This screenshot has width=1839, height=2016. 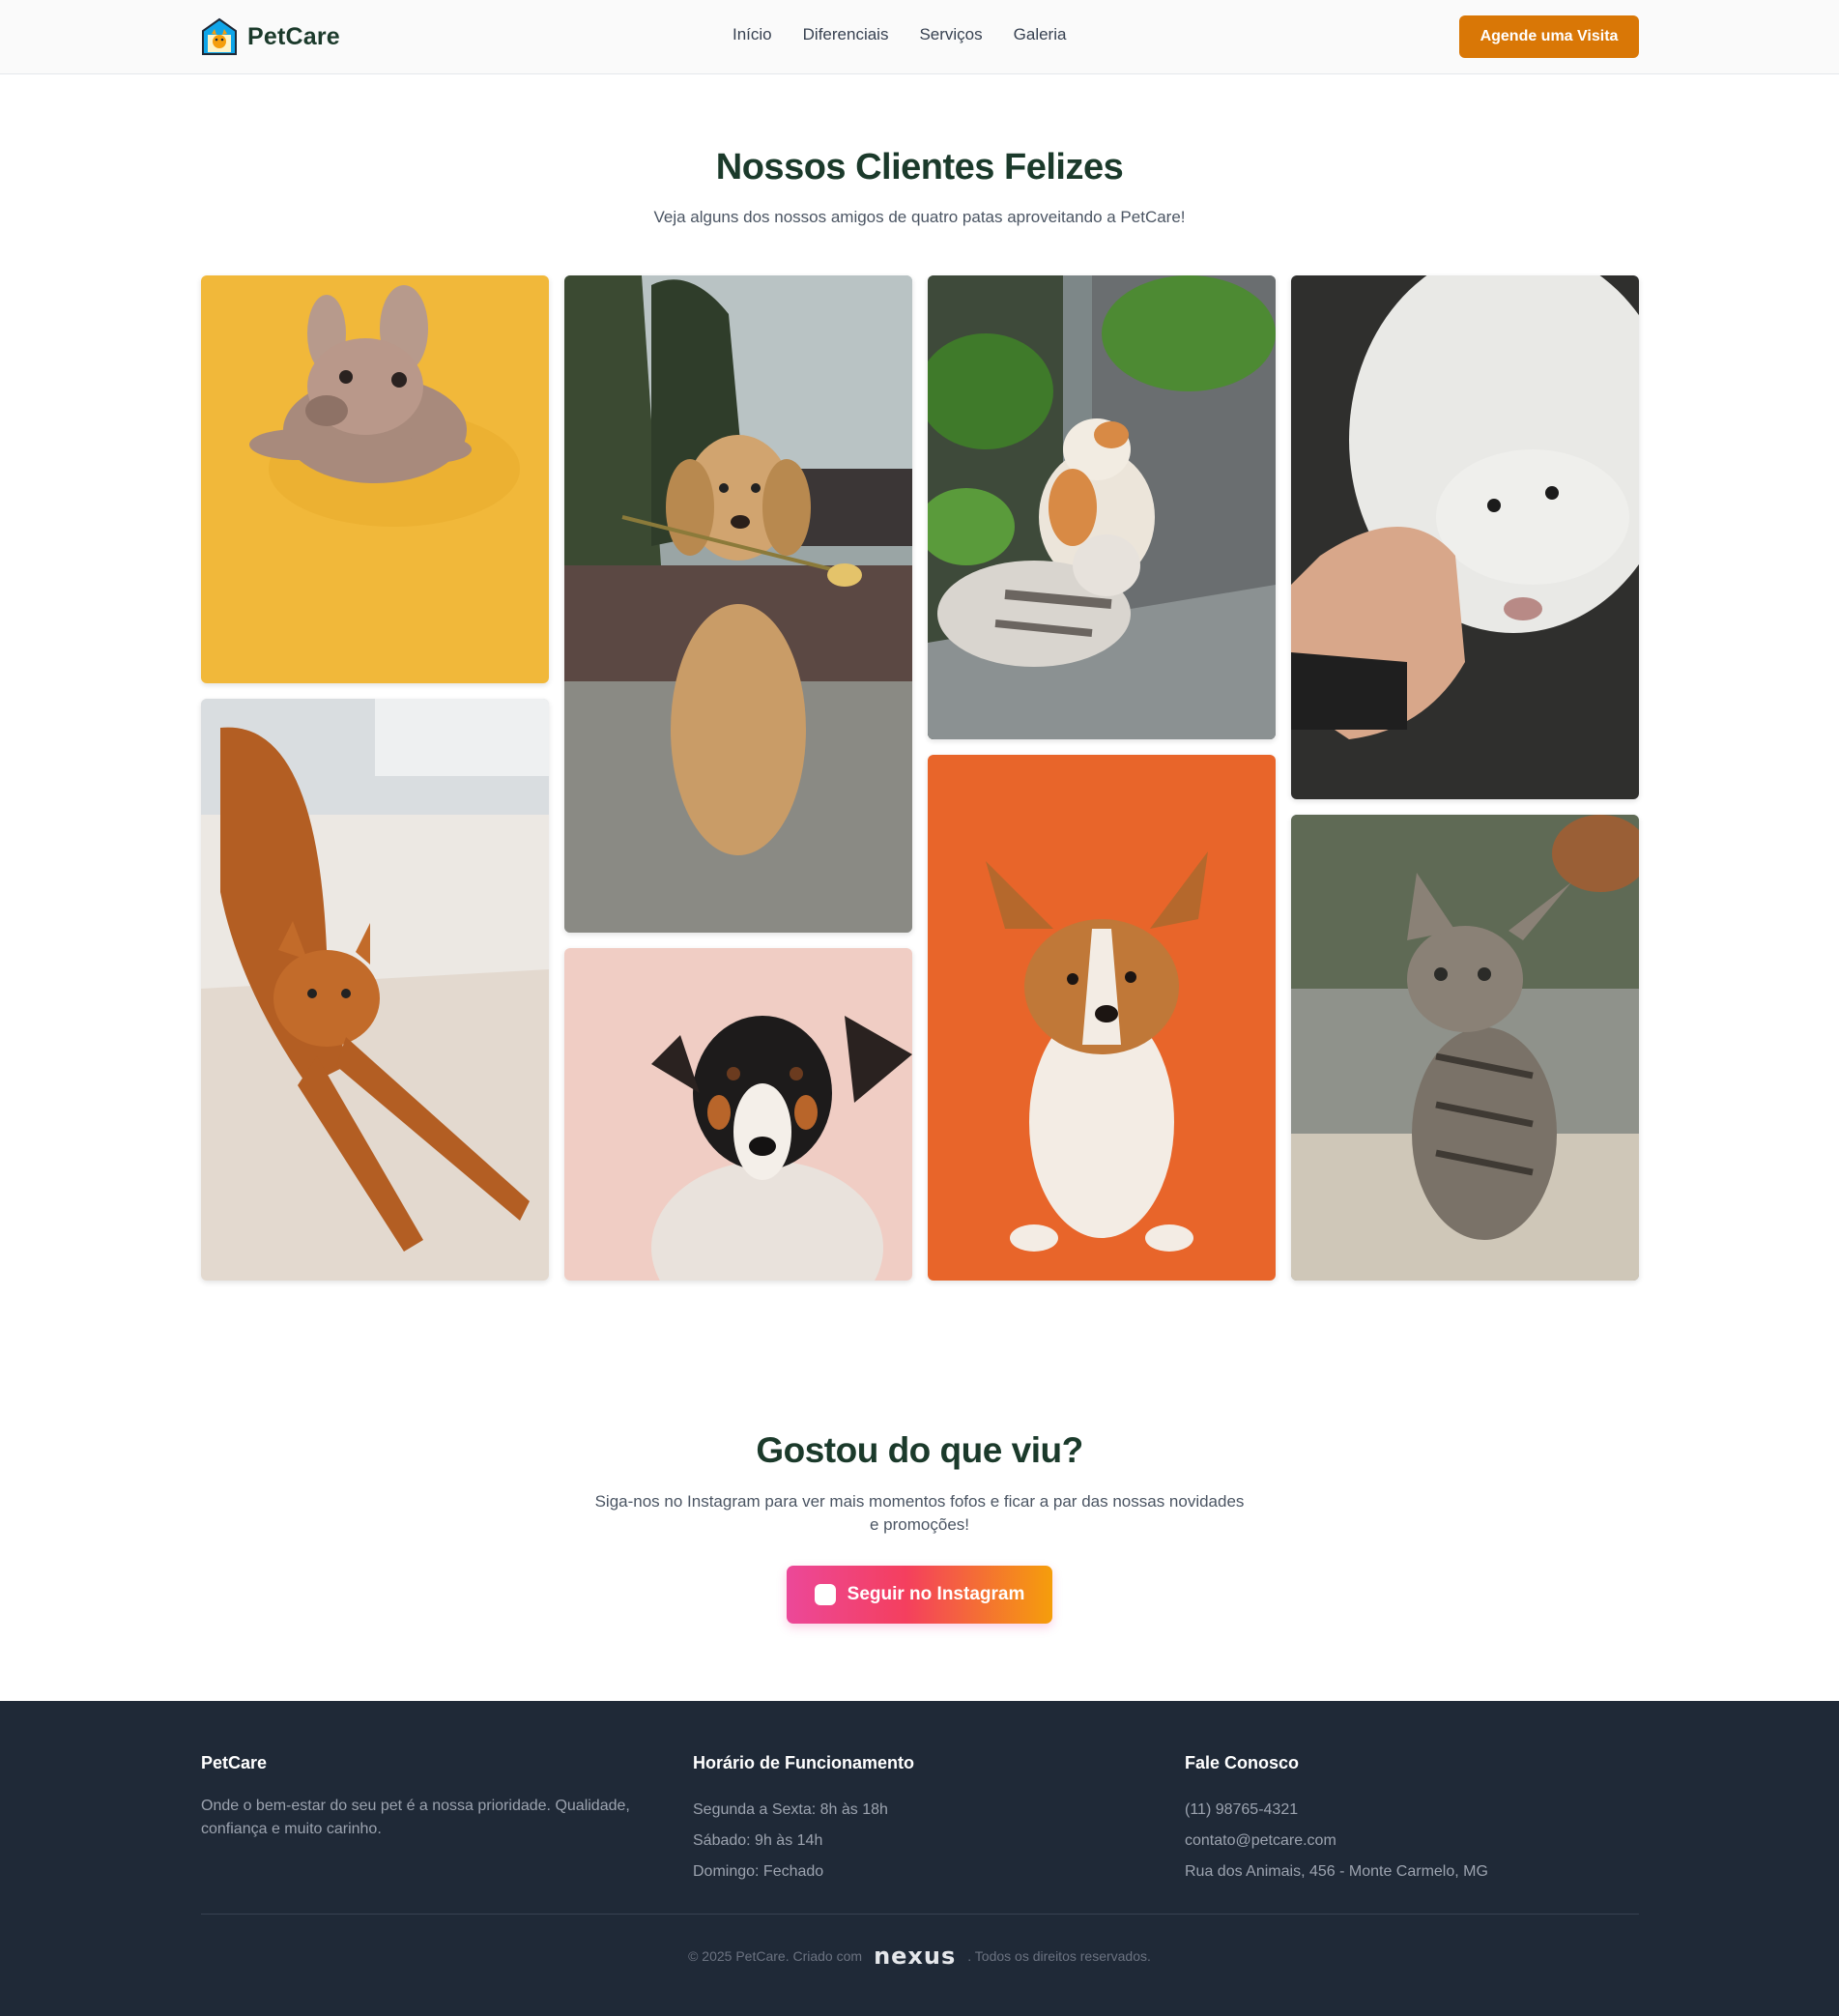 I want to click on nav-item-inicio: Início, so click(x=752, y=35).